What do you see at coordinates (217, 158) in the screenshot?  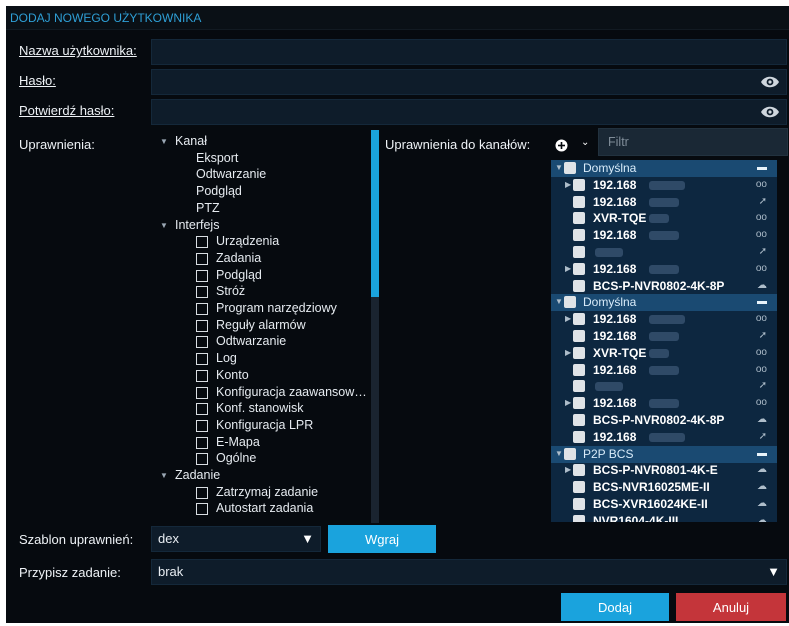 I see `permission-tree-item: Eksport` at bounding box center [217, 158].